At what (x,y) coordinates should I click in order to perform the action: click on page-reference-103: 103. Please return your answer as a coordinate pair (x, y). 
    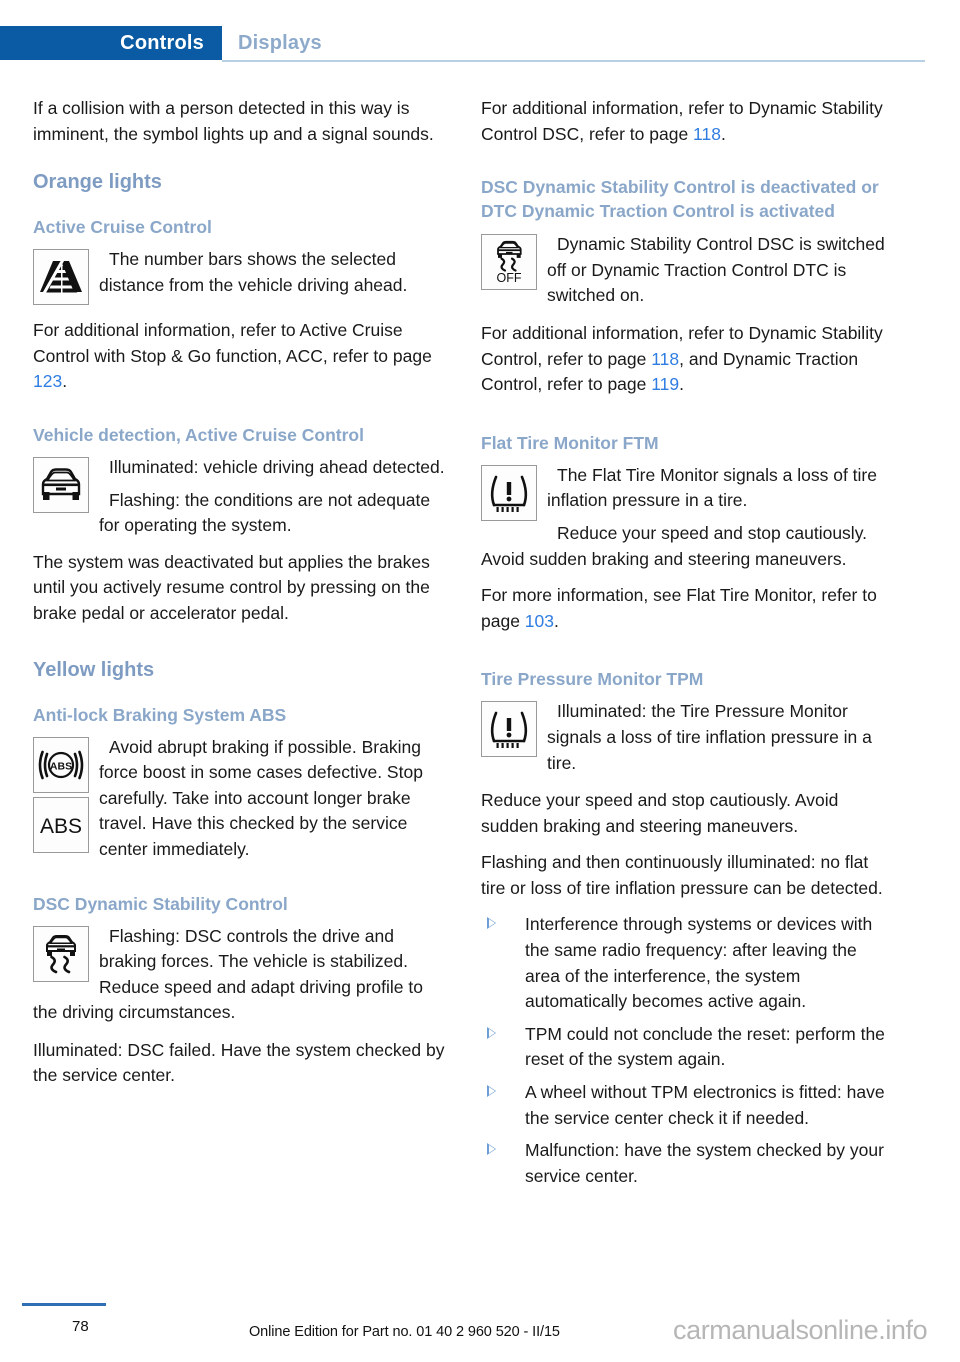
    Looking at the image, I should click on (539, 621).